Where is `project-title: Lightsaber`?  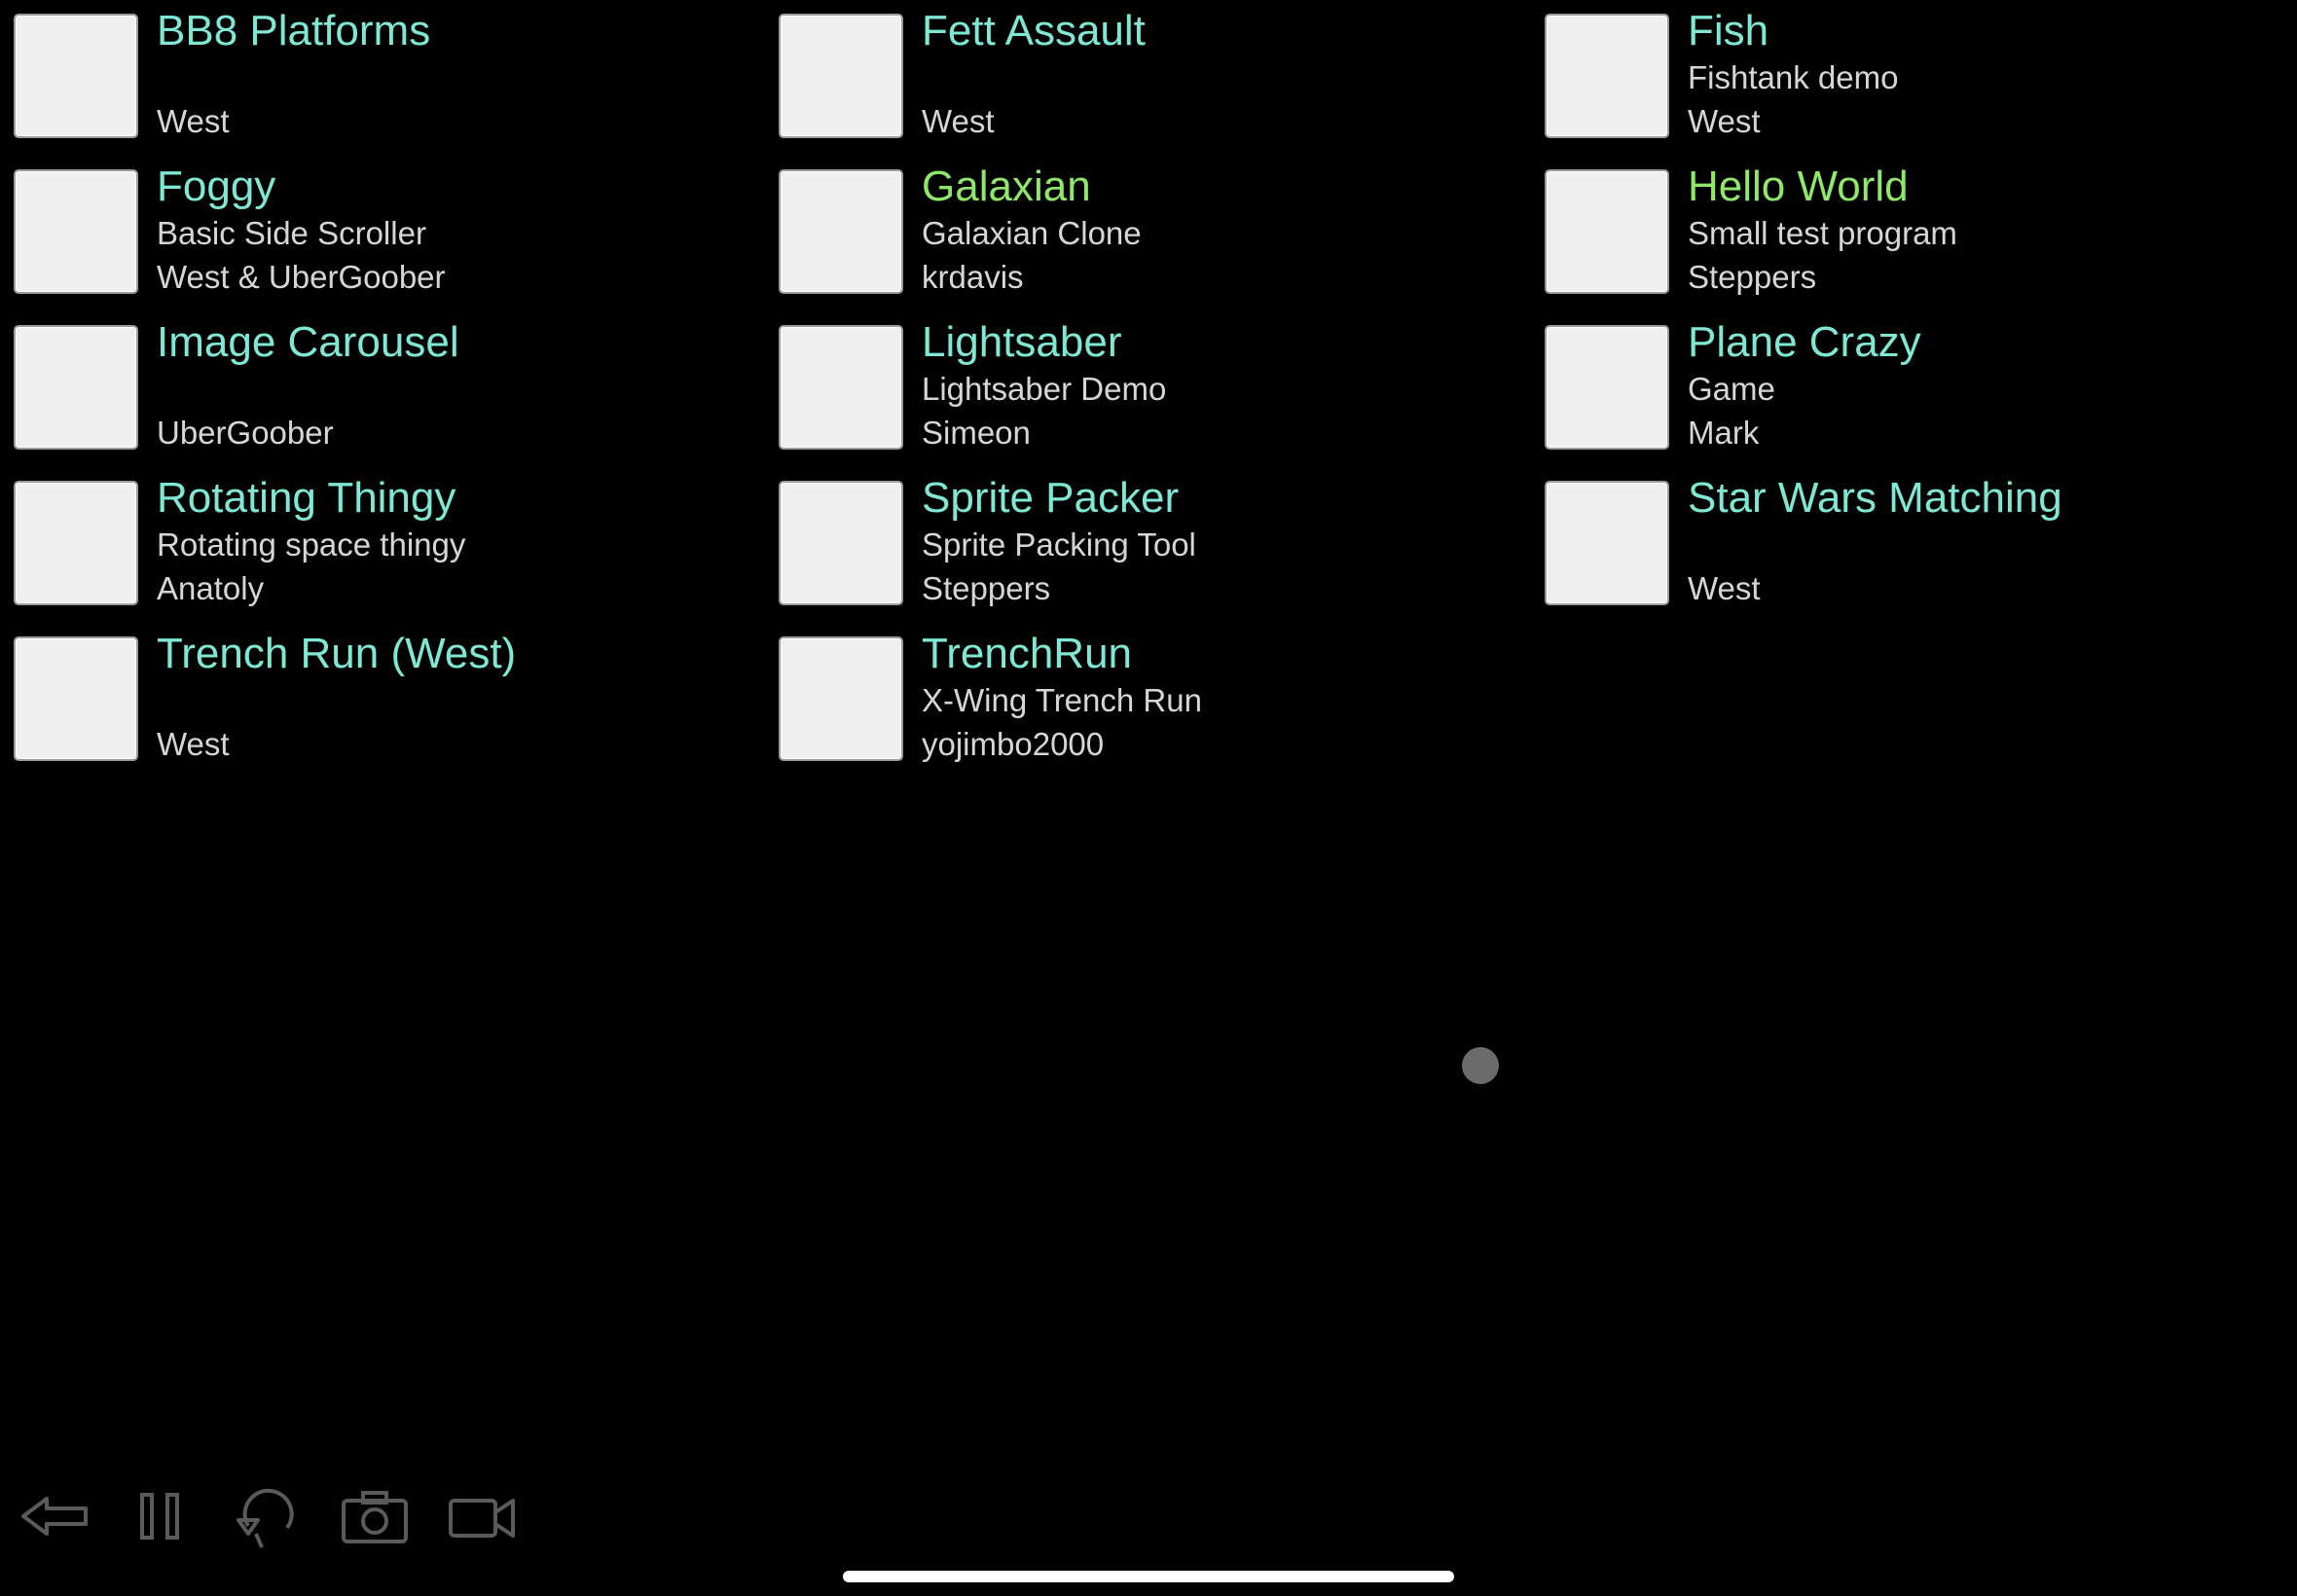
project-title: Lightsaber is located at coordinates (1022, 342).